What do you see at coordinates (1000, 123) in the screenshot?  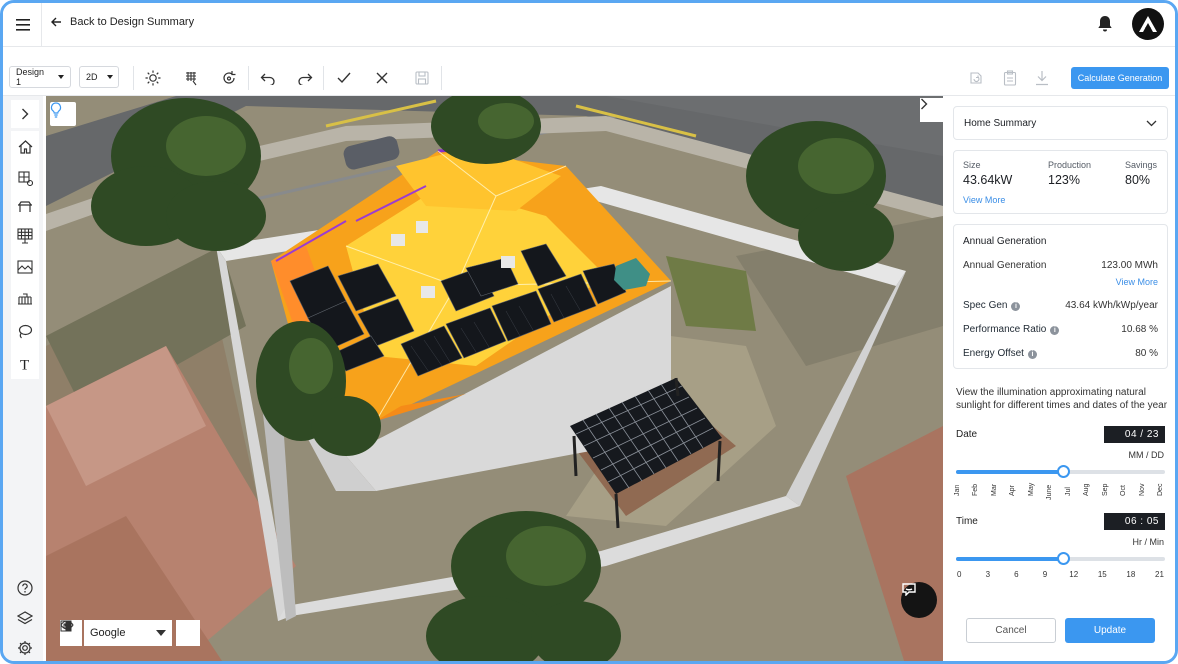 I see `home-summary-label: Home Summary` at bounding box center [1000, 123].